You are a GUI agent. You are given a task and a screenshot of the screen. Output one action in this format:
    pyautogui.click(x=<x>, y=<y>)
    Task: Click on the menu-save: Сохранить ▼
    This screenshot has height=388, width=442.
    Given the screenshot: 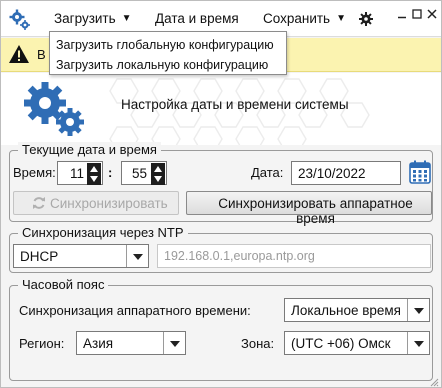 What is the action you would take?
    pyautogui.click(x=304, y=18)
    